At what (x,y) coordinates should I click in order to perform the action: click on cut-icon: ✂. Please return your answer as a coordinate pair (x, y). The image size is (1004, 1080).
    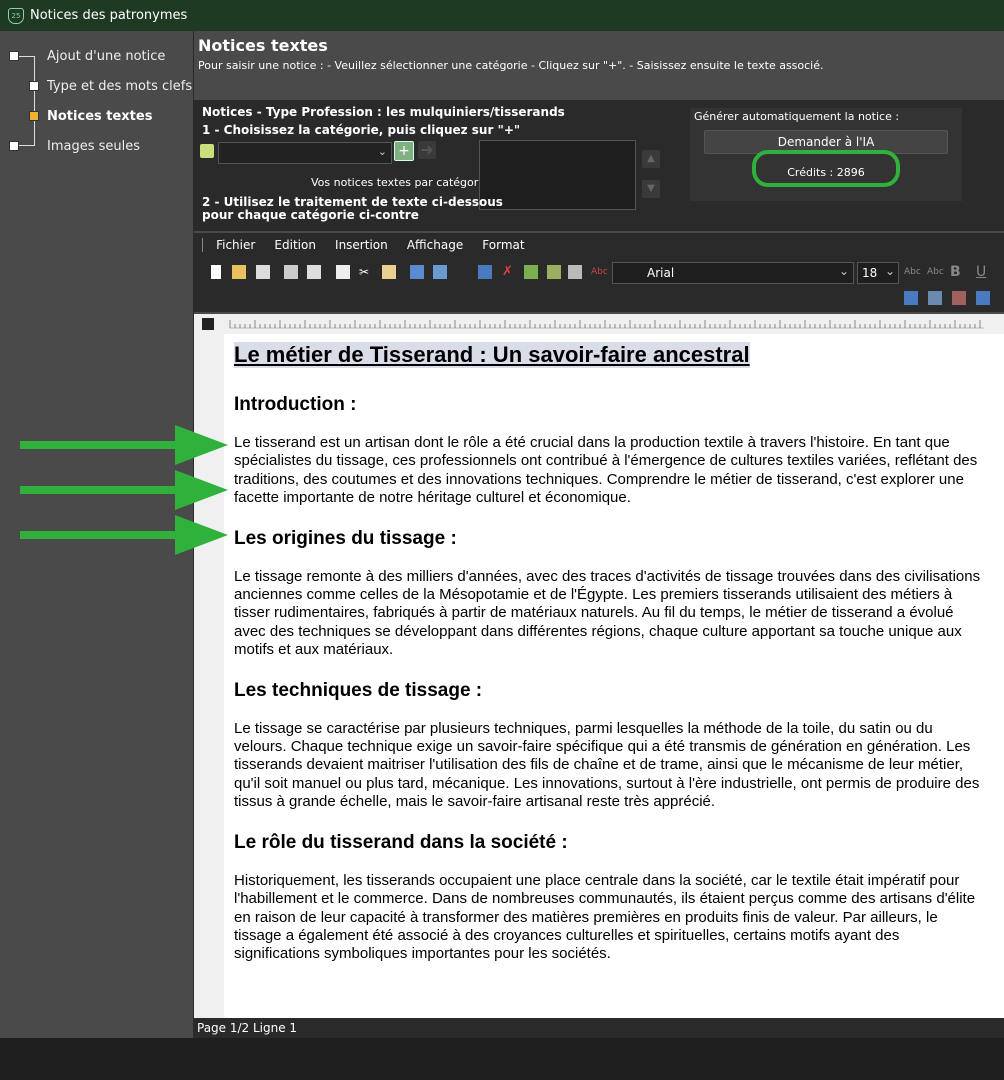
    Looking at the image, I should click on (366, 272).